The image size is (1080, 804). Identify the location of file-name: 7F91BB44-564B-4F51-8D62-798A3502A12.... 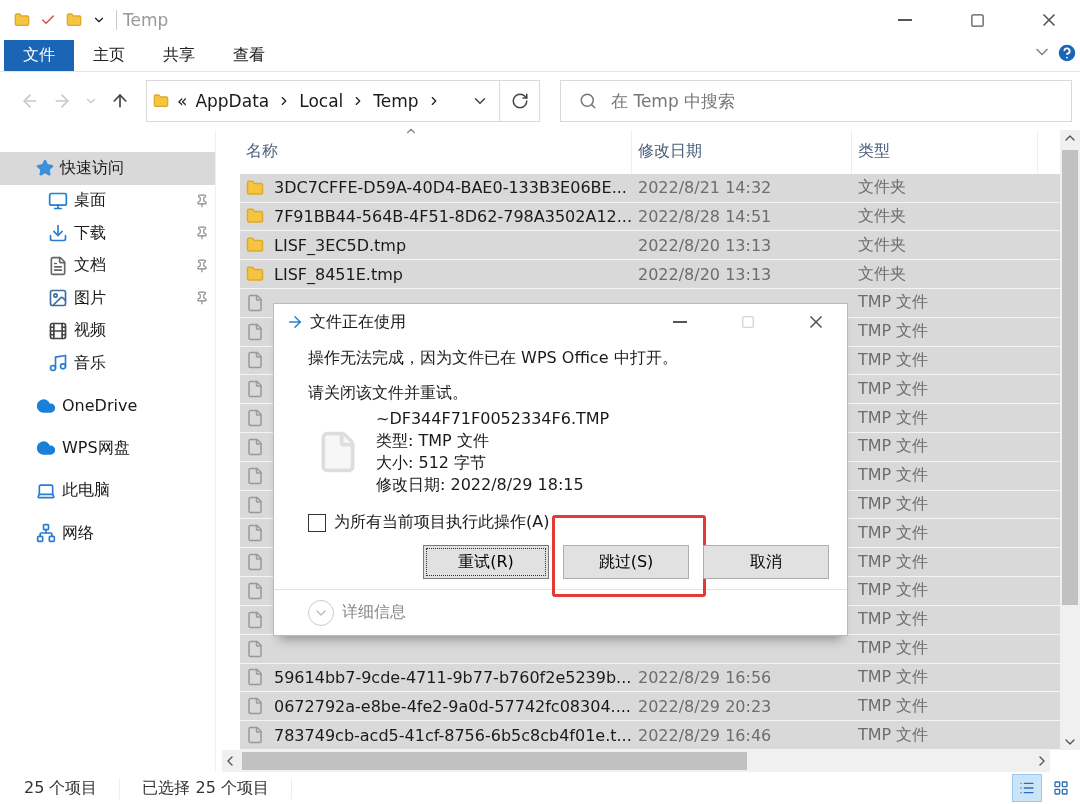
(452, 216).